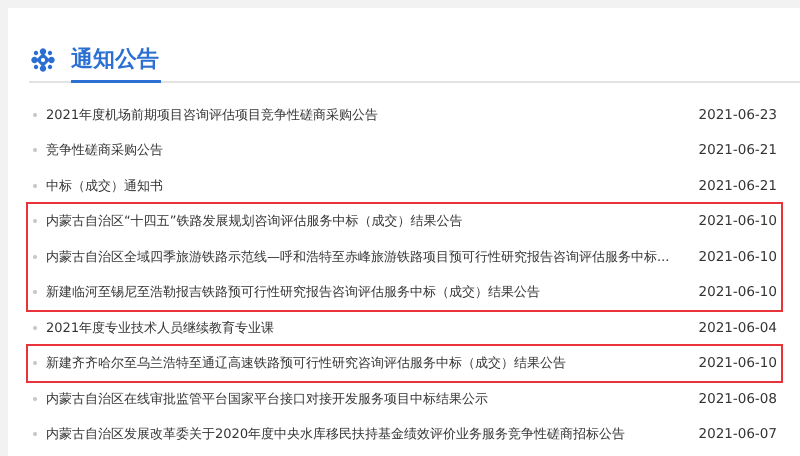 The image size is (800, 456). Describe the element at coordinates (369, 150) in the screenshot. I see `notice-link: 竞争性磋商采购公告` at that location.